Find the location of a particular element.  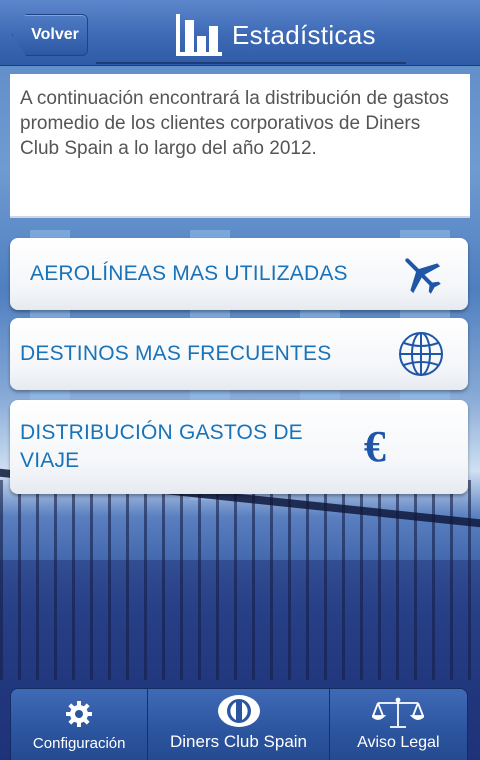

tab-label: Configuración is located at coordinates (79, 743).